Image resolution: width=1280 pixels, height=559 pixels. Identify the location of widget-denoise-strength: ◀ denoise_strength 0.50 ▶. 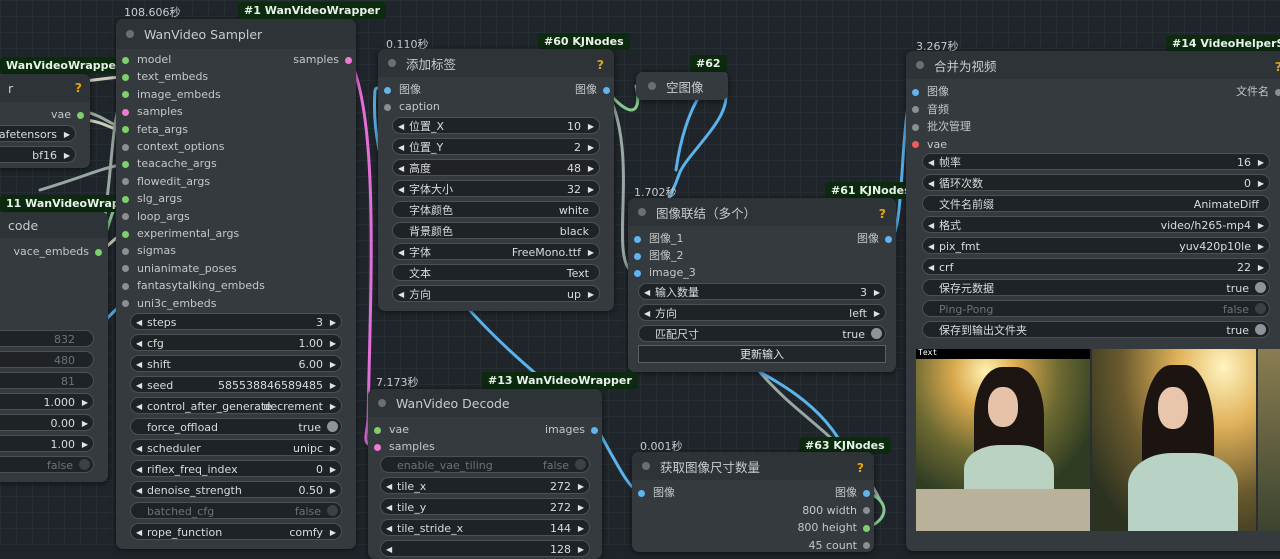
(236, 489).